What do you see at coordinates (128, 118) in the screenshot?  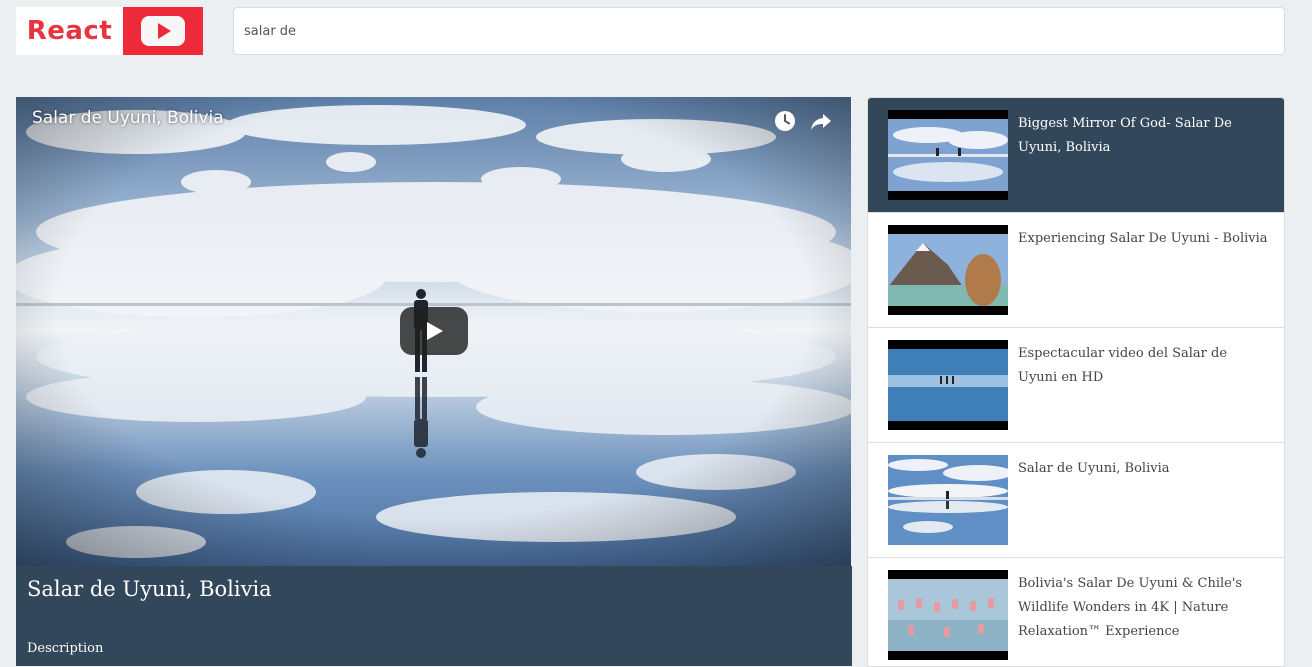 I see `player-overlay-title: Salar de Uyuni, Bolivia` at bounding box center [128, 118].